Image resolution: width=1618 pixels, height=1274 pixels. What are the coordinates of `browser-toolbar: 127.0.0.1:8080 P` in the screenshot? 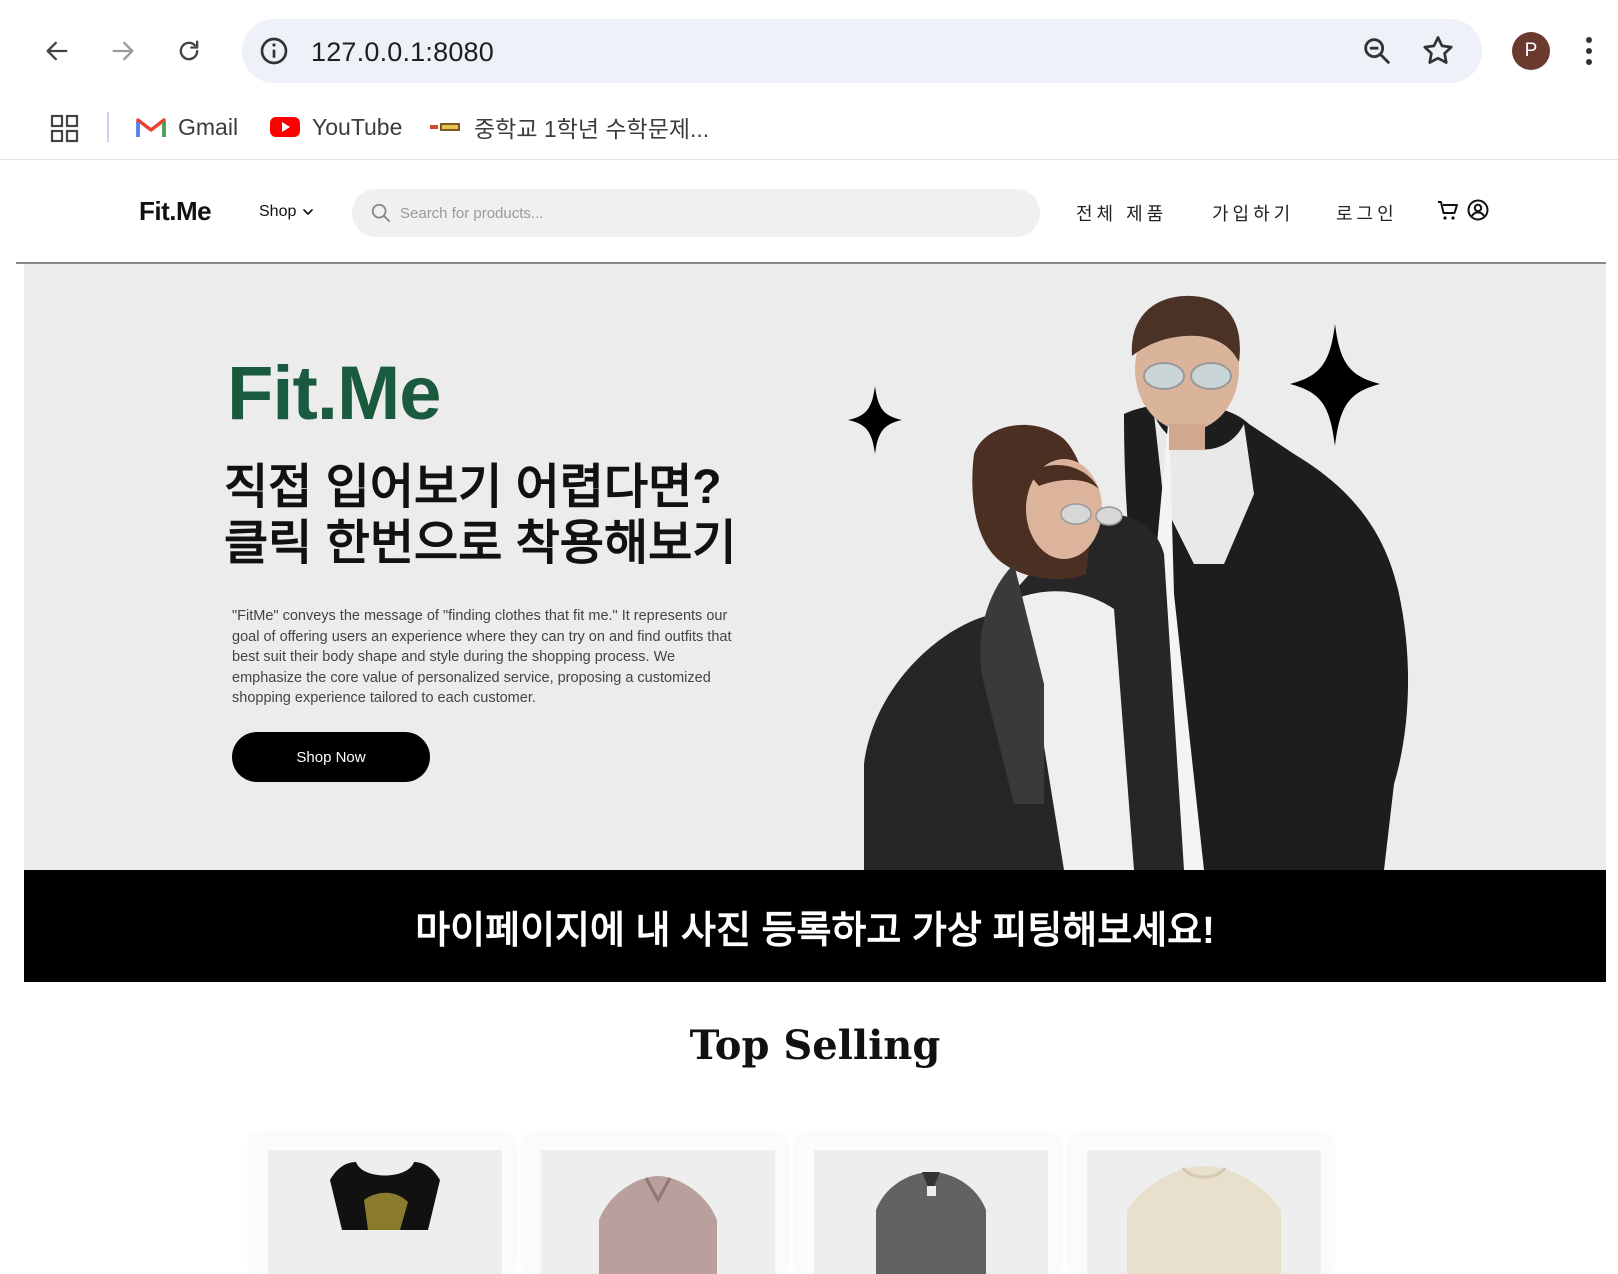 It's located at (809, 51).